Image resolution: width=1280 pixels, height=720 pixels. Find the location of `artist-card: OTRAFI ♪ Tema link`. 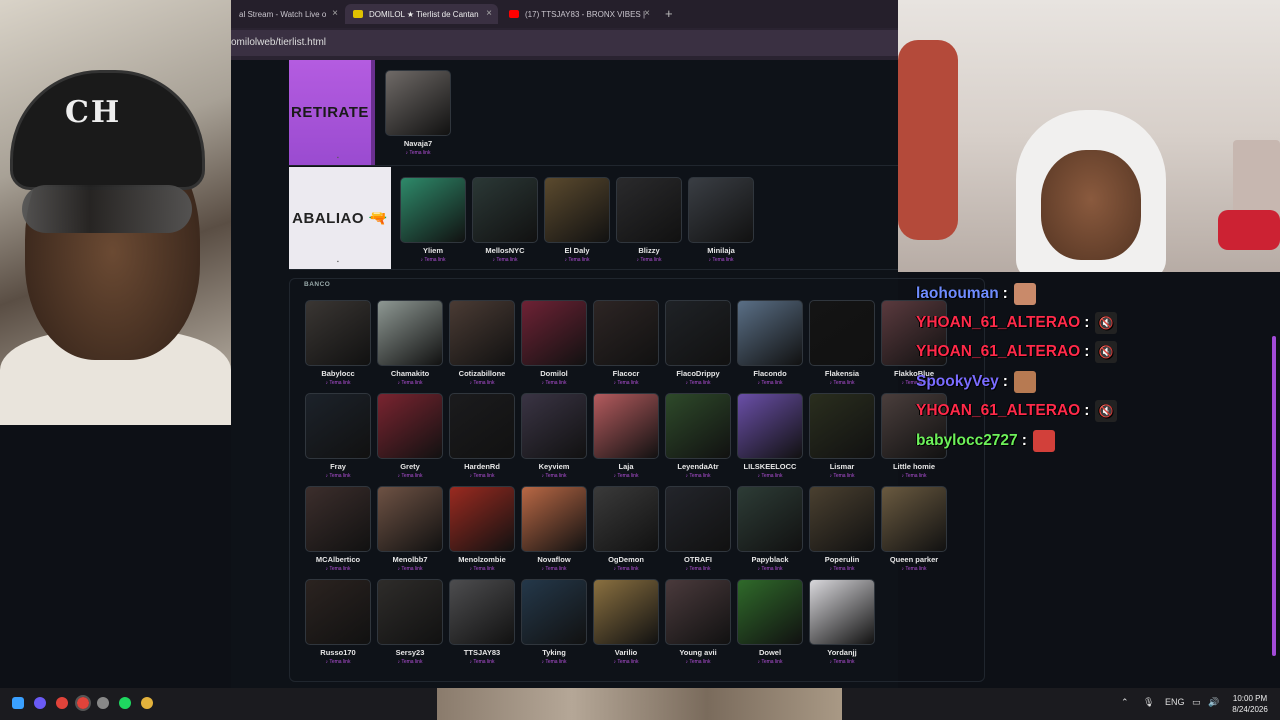

artist-card: OTRAFI ♪ Tema link is located at coordinates (698, 532).